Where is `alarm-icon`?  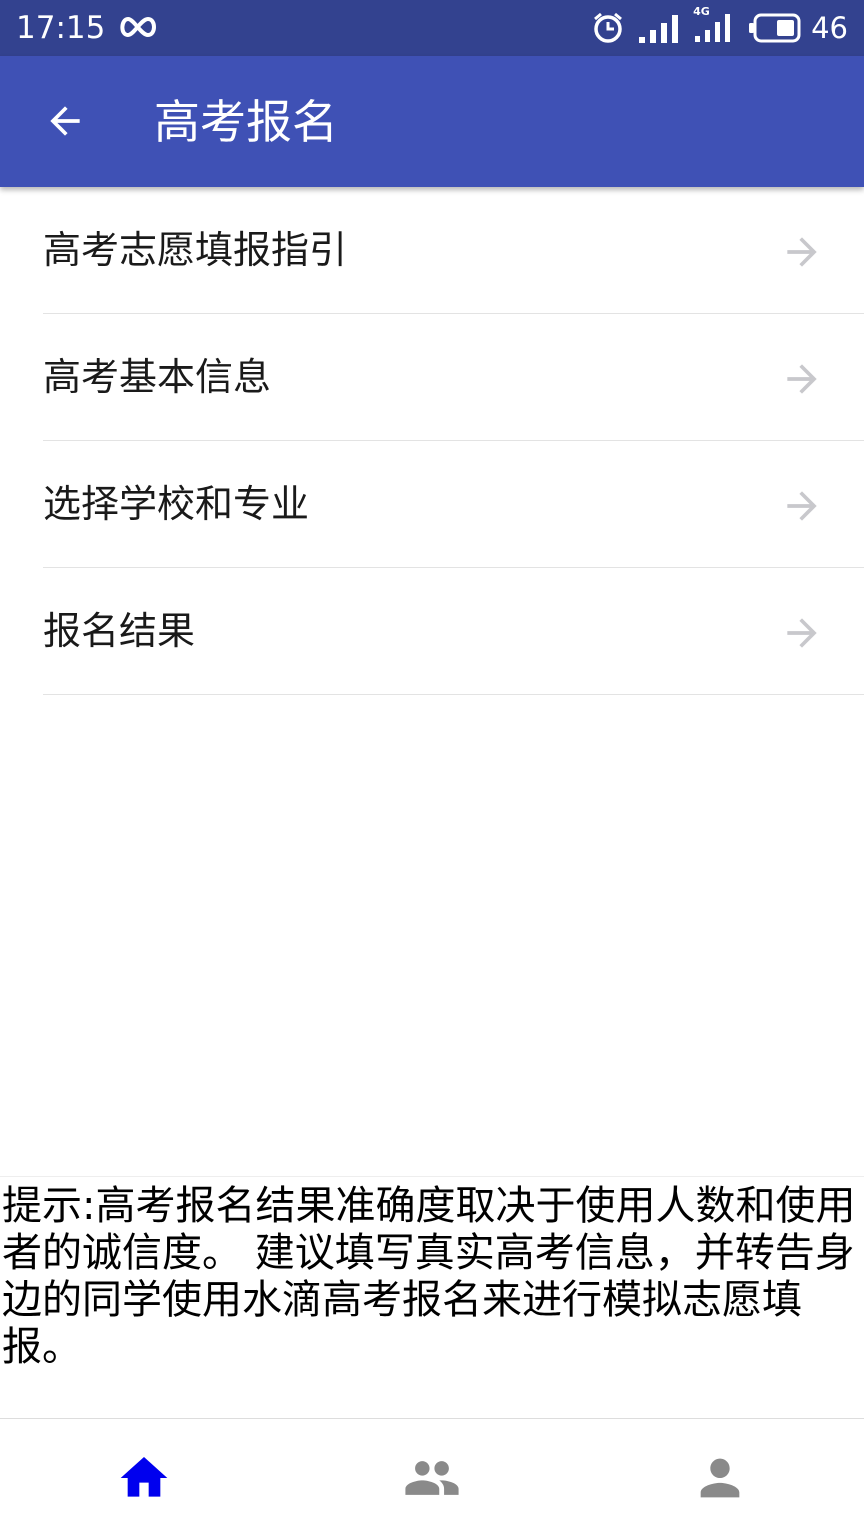
alarm-icon is located at coordinates (608, 27).